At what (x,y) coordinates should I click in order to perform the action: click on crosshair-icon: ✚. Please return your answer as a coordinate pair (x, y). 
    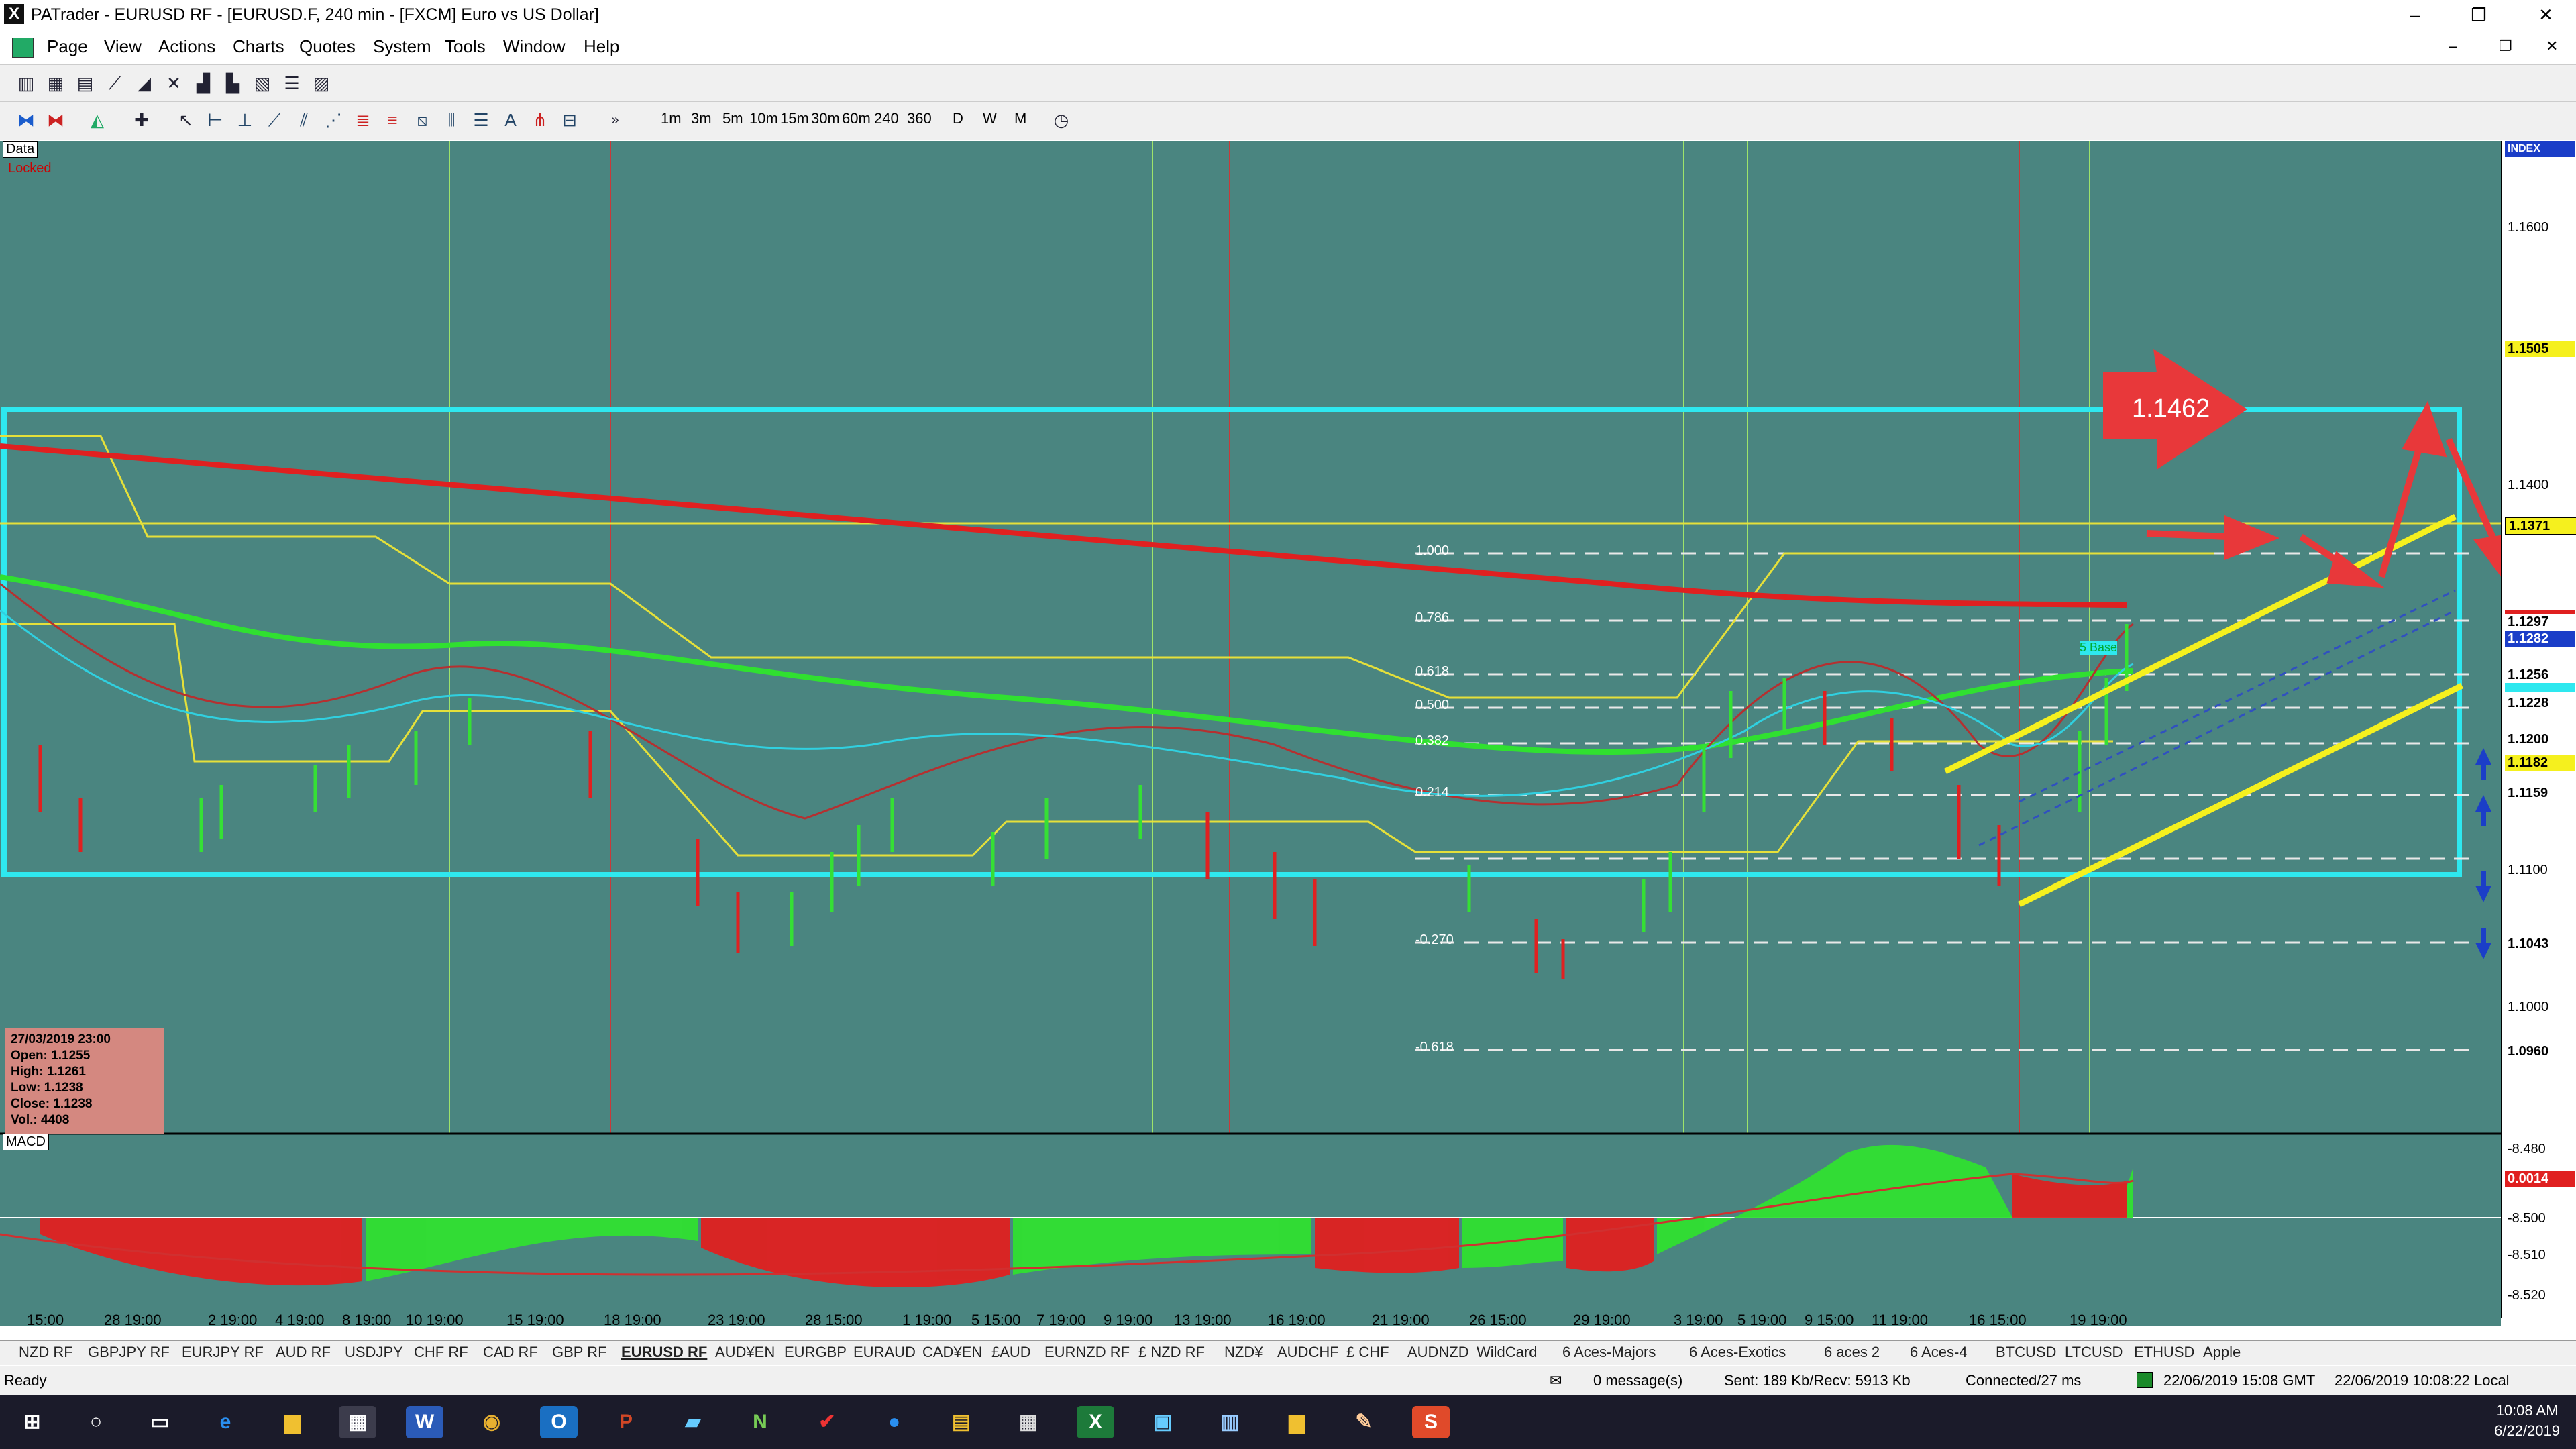
    Looking at the image, I should click on (141, 120).